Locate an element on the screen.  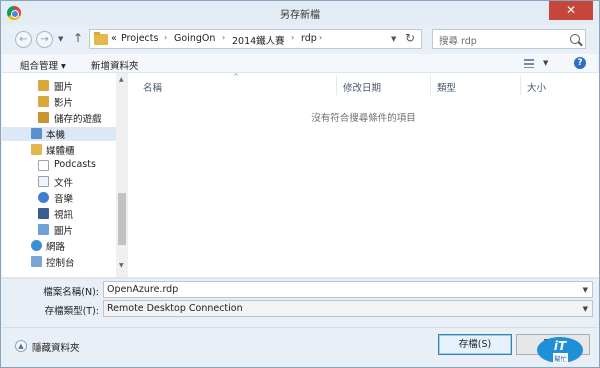
forward-arrow-icon: → is located at coordinates (44, 39).